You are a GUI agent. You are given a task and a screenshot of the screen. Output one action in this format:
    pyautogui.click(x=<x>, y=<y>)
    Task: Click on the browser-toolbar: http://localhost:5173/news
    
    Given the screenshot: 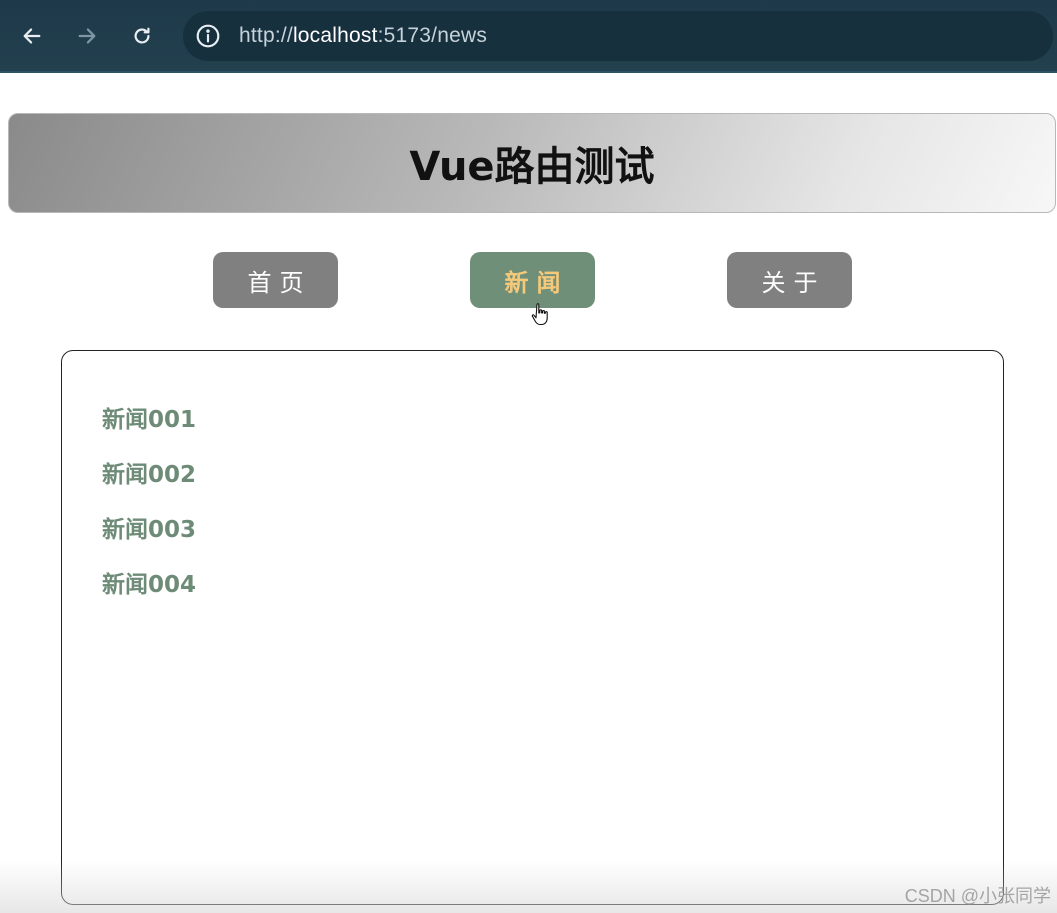 What is the action you would take?
    pyautogui.click(x=528, y=36)
    